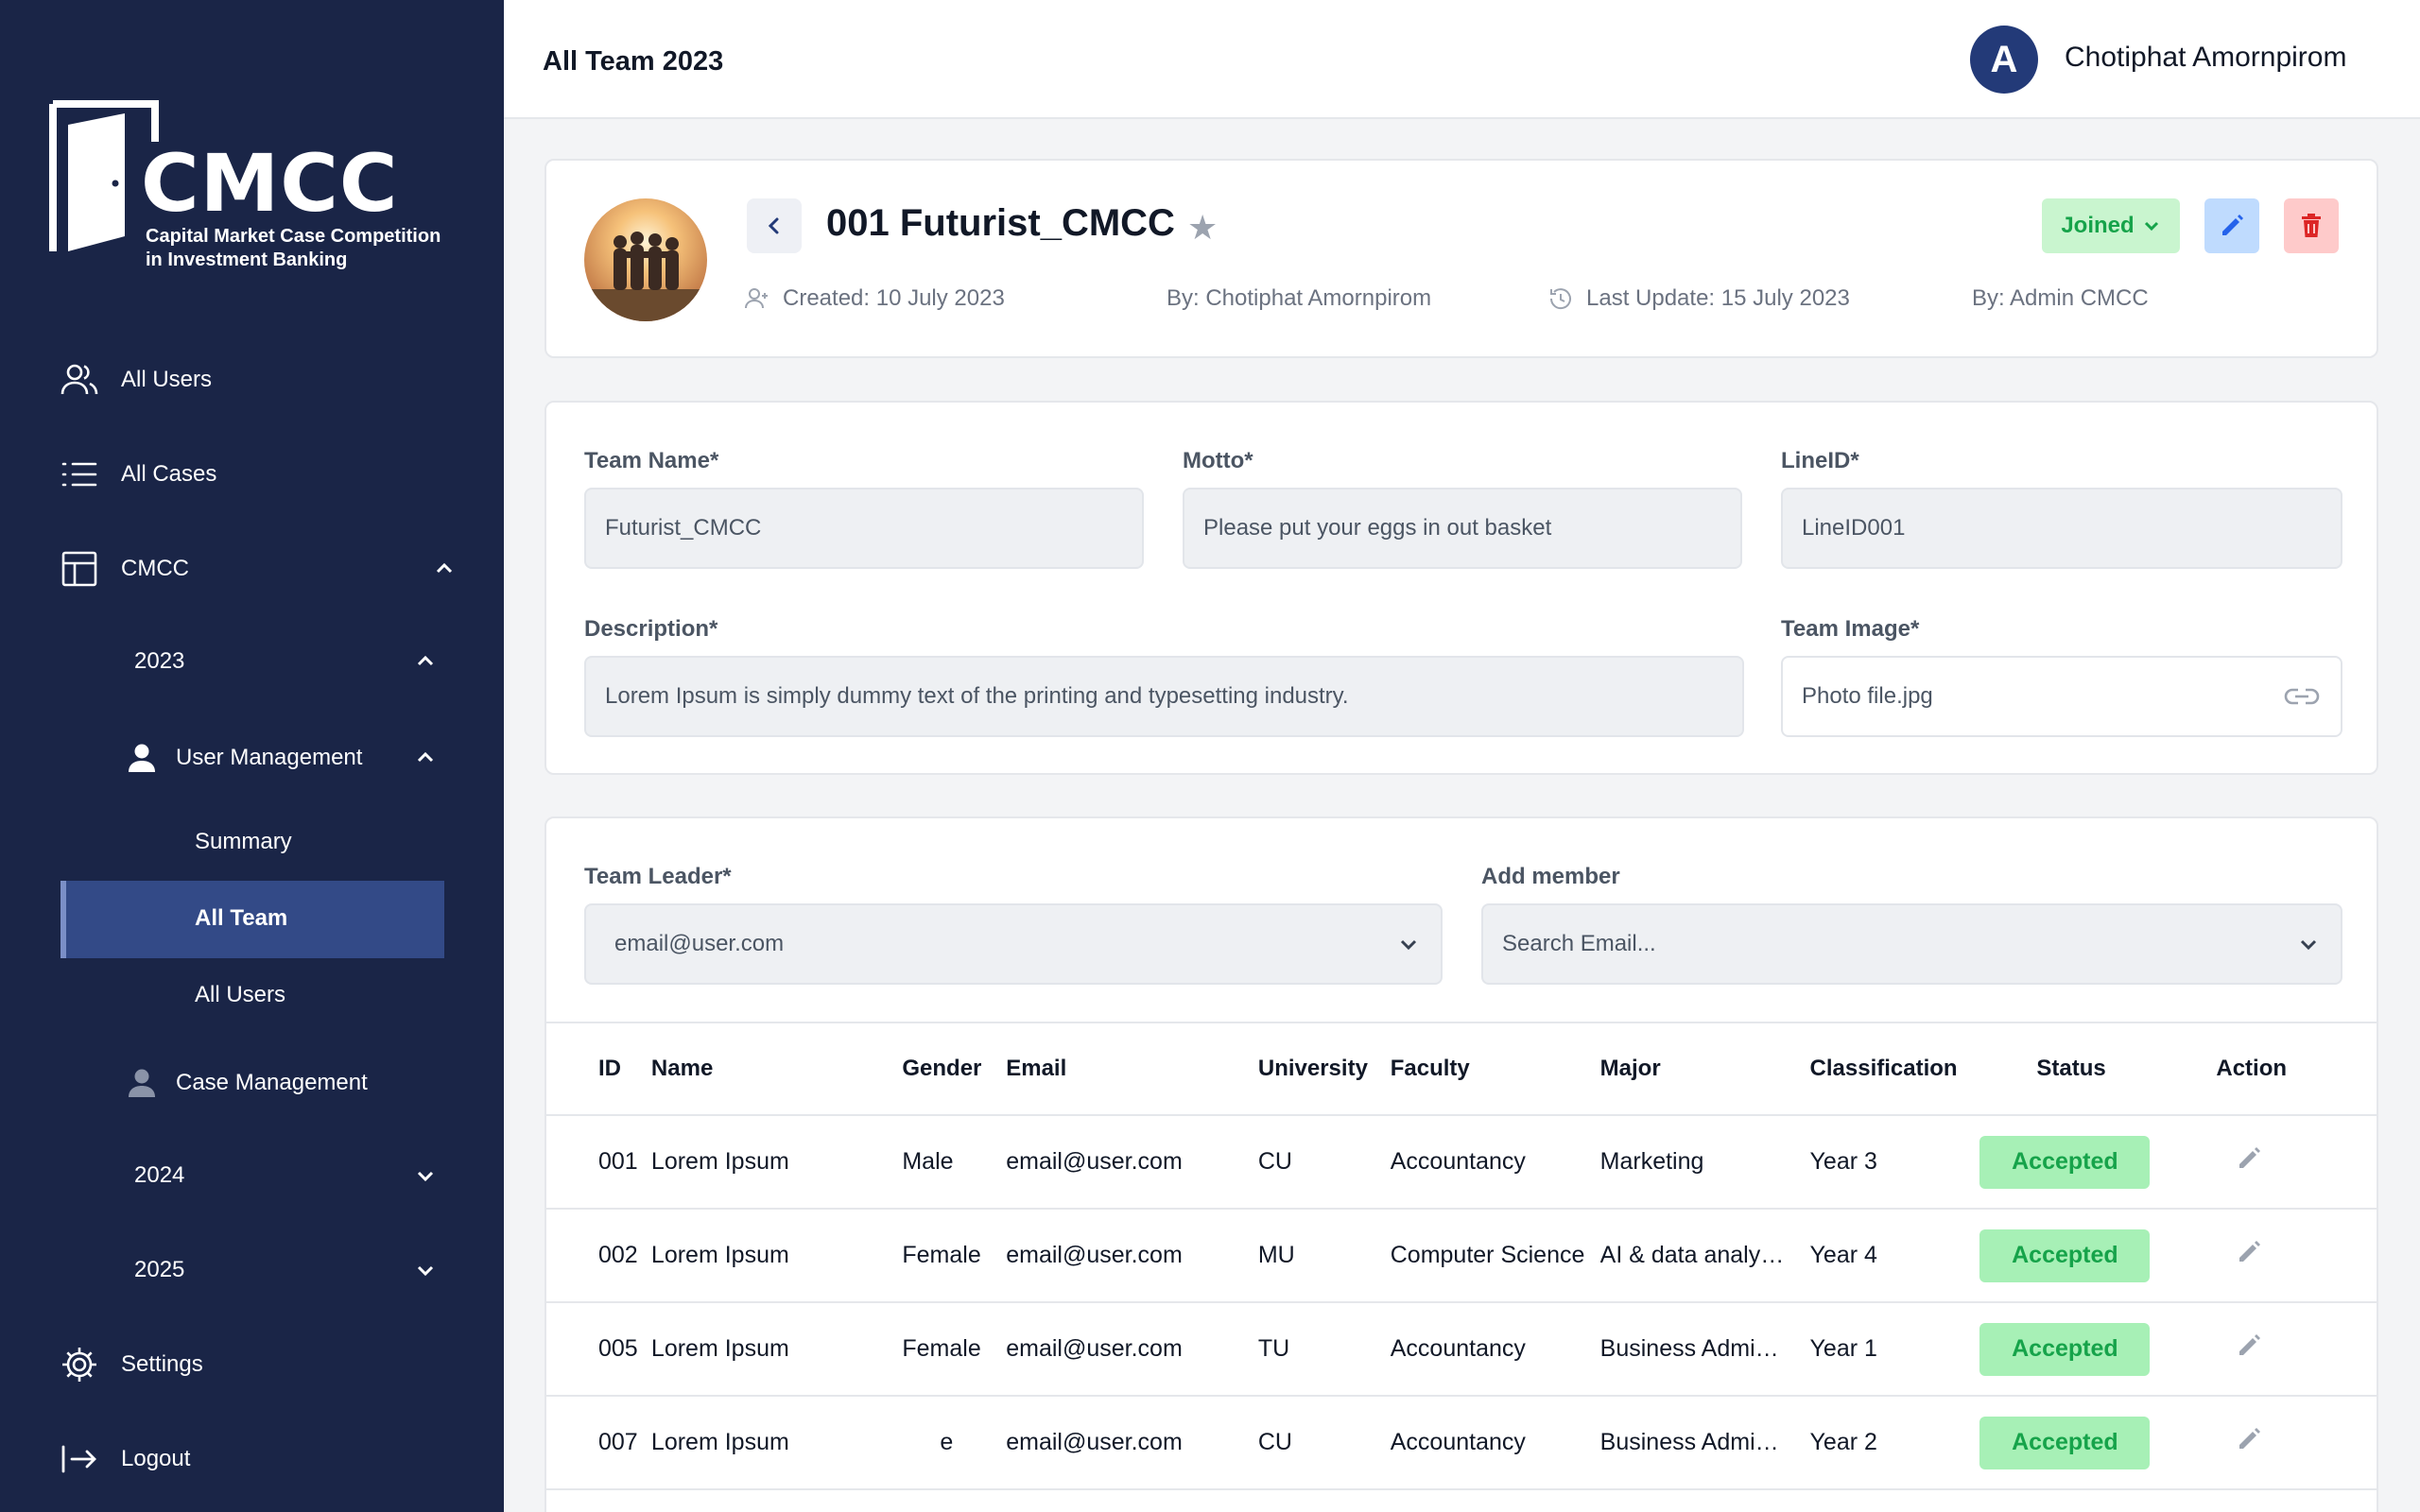 This screenshot has width=2420, height=1512. I want to click on team-title: 001 Futurist_CMCC, so click(1000, 223).